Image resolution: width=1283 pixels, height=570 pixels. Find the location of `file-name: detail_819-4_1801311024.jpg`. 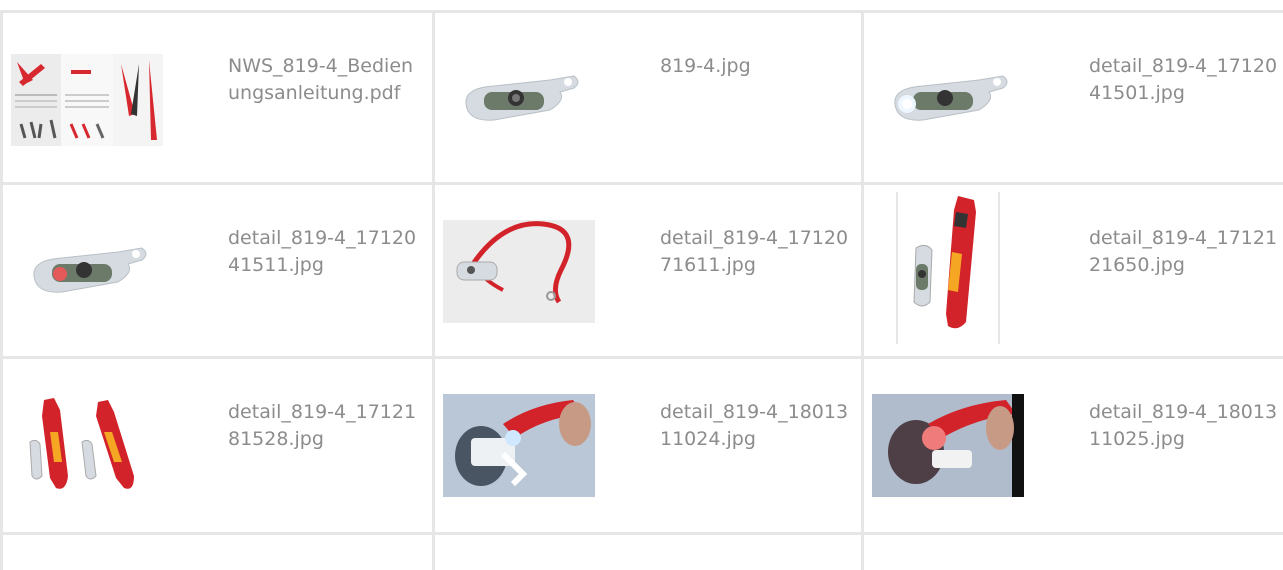

file-name: detail_819-4_1801311024.jpg is located at coordinates (755, 426).